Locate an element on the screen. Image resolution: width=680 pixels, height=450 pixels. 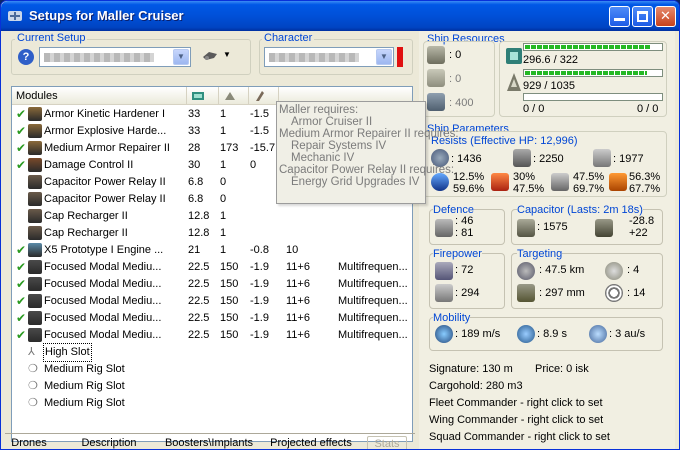
minimize-button is located at coordinates (619, 16).